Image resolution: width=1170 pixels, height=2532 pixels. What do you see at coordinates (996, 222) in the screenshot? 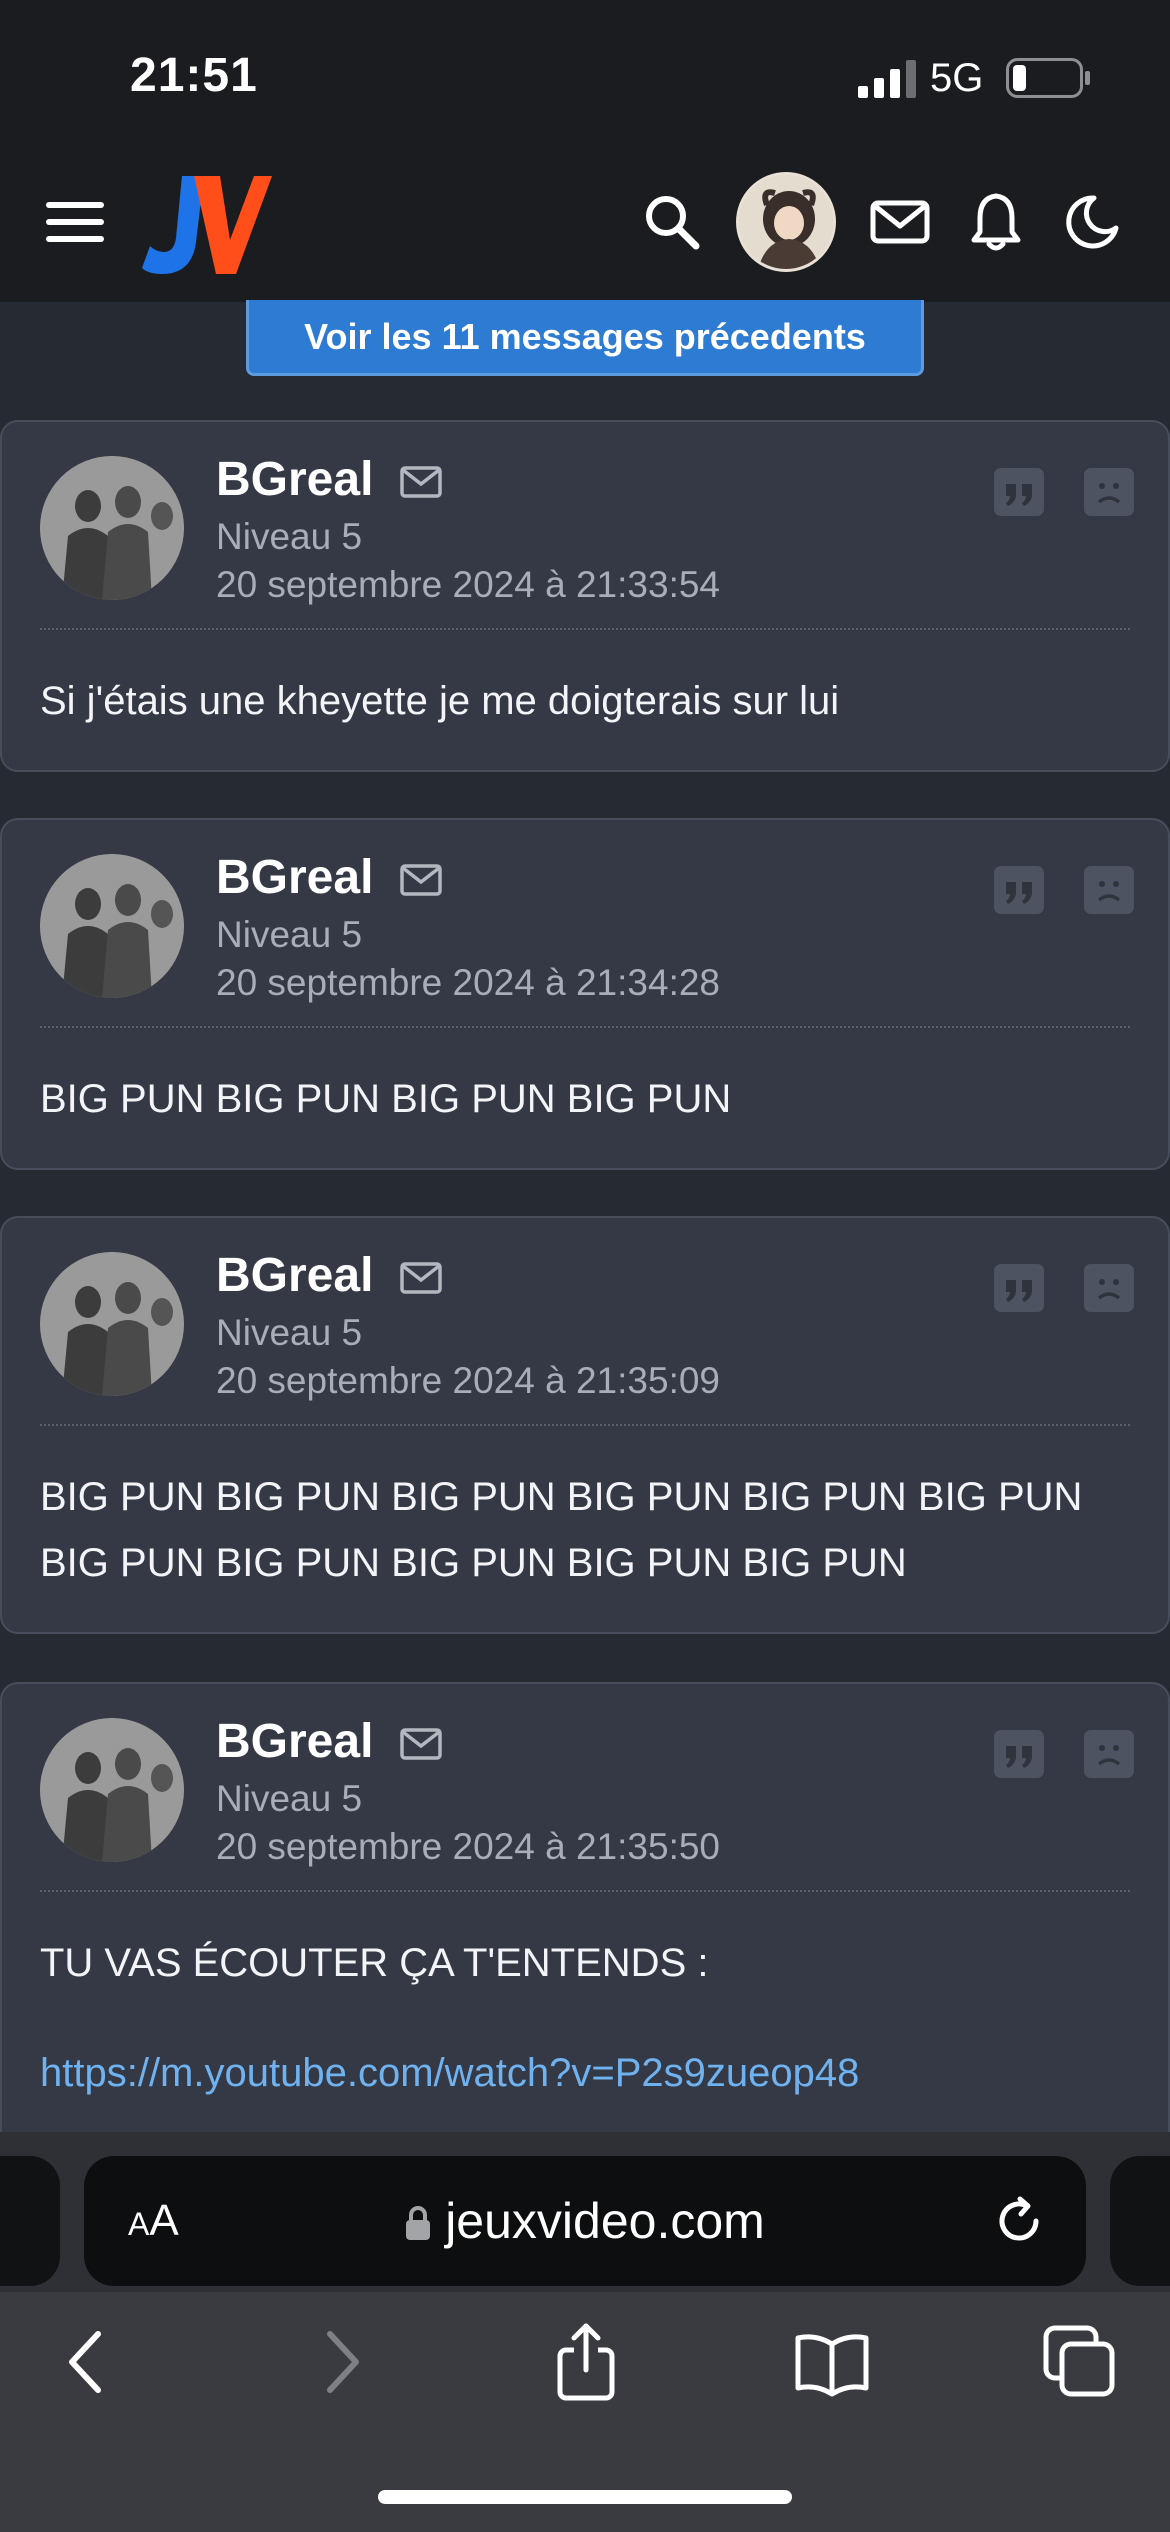
I see `bell-icon` at bounding box center [996, 222].